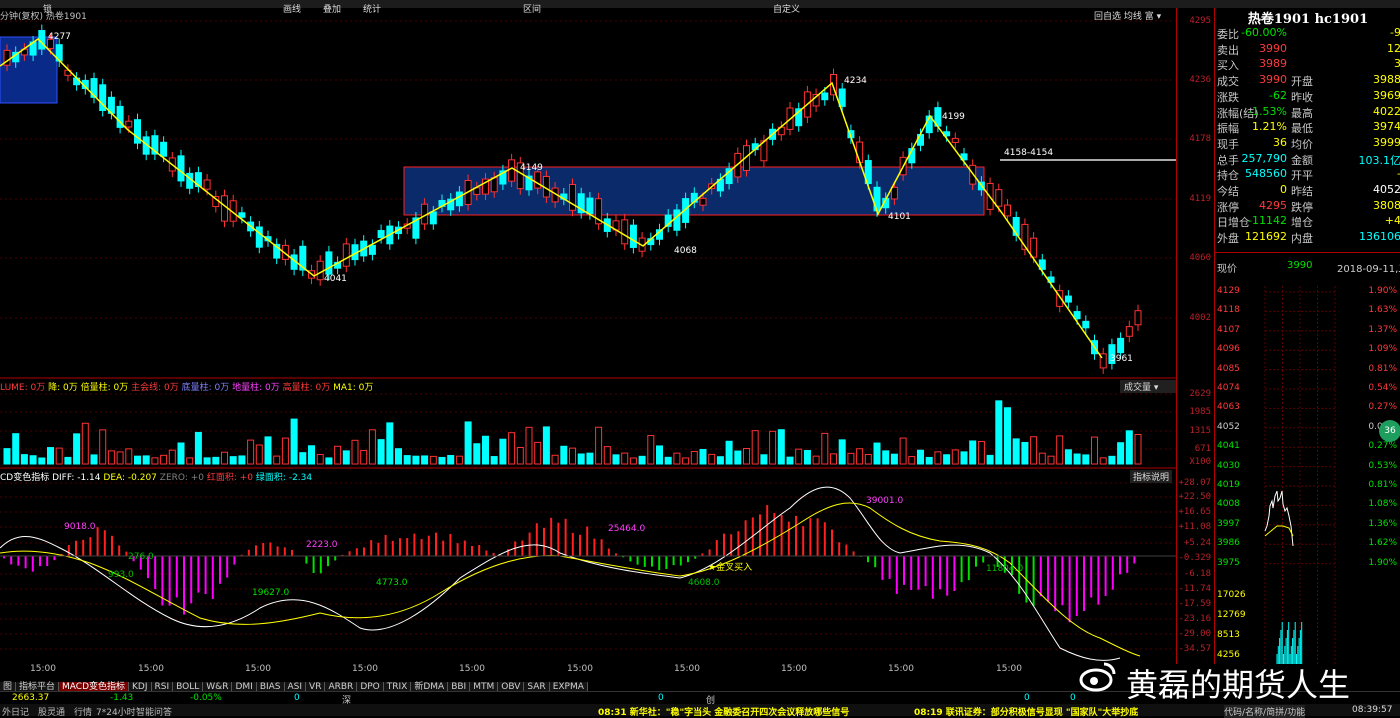 The height and width of the screenshot is (718, 1400). What do you see at coordinates (1026, 711) in the screenshot?
I see `news-ticker-2: 08:19 联讯证券：部分积极信号显现 "国家队"大举抄底` at bounding box center [1026, 711].